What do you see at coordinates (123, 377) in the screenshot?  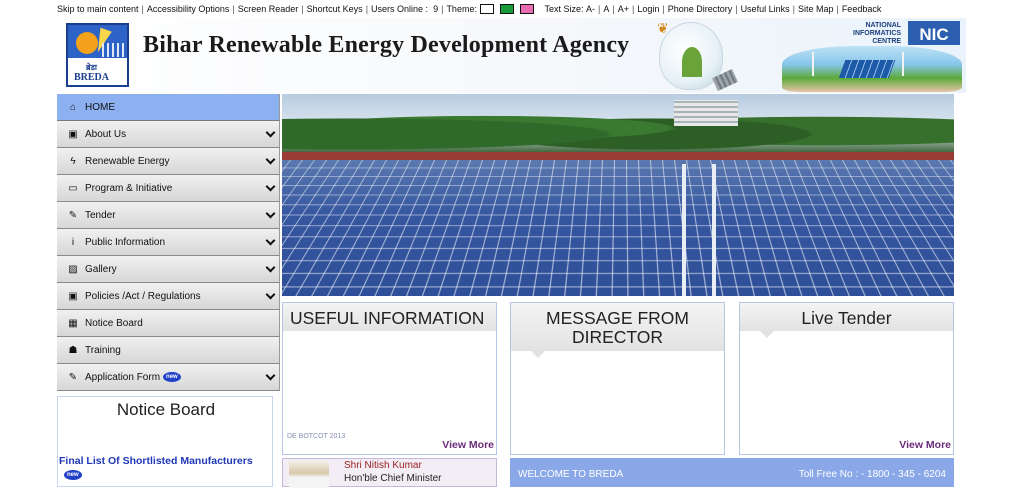 I see `sidebar-item-label: Application Form` at bounding box center [123, 377].